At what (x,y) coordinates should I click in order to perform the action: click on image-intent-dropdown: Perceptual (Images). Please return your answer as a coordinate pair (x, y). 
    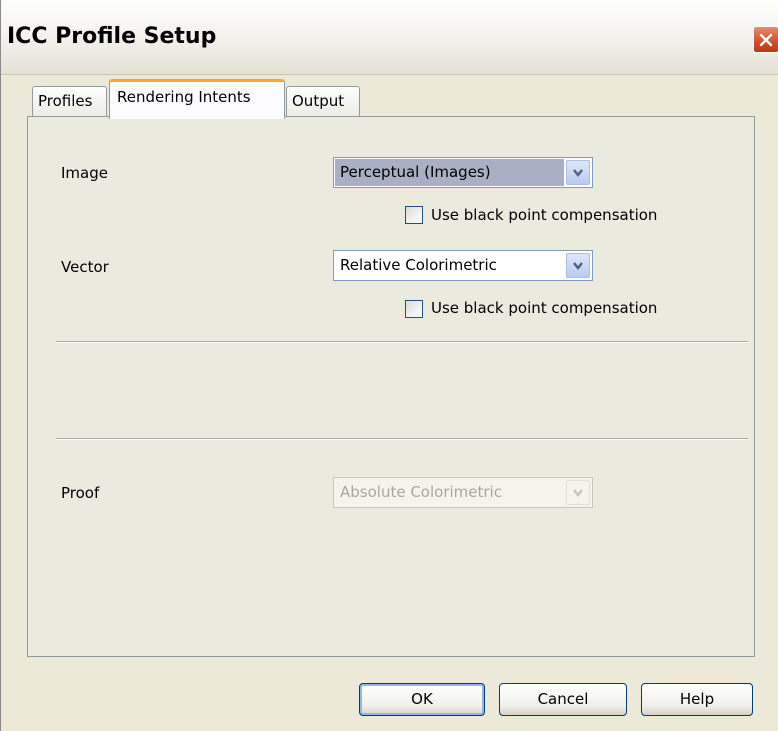
    Looking at the image, I should click on (463, 172).